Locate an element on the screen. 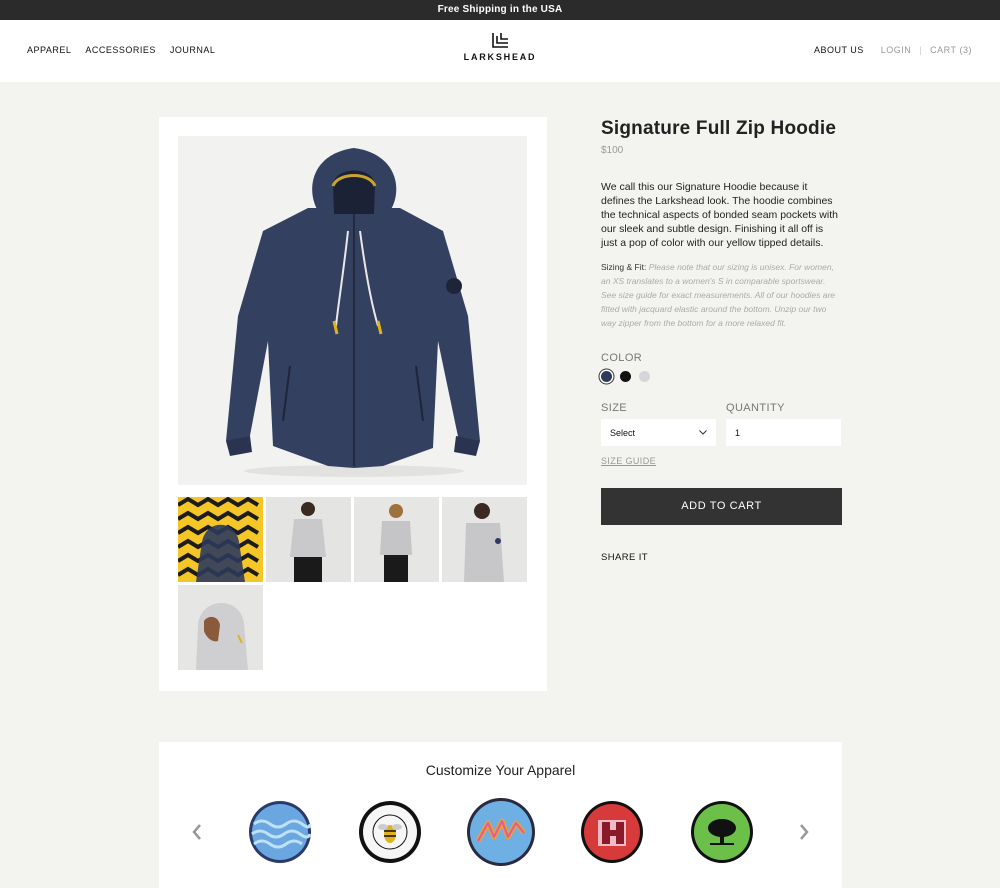 The width and height of the screenshot is (1000, 888). quantity-value: 1 is located at coordinates (738, 432).